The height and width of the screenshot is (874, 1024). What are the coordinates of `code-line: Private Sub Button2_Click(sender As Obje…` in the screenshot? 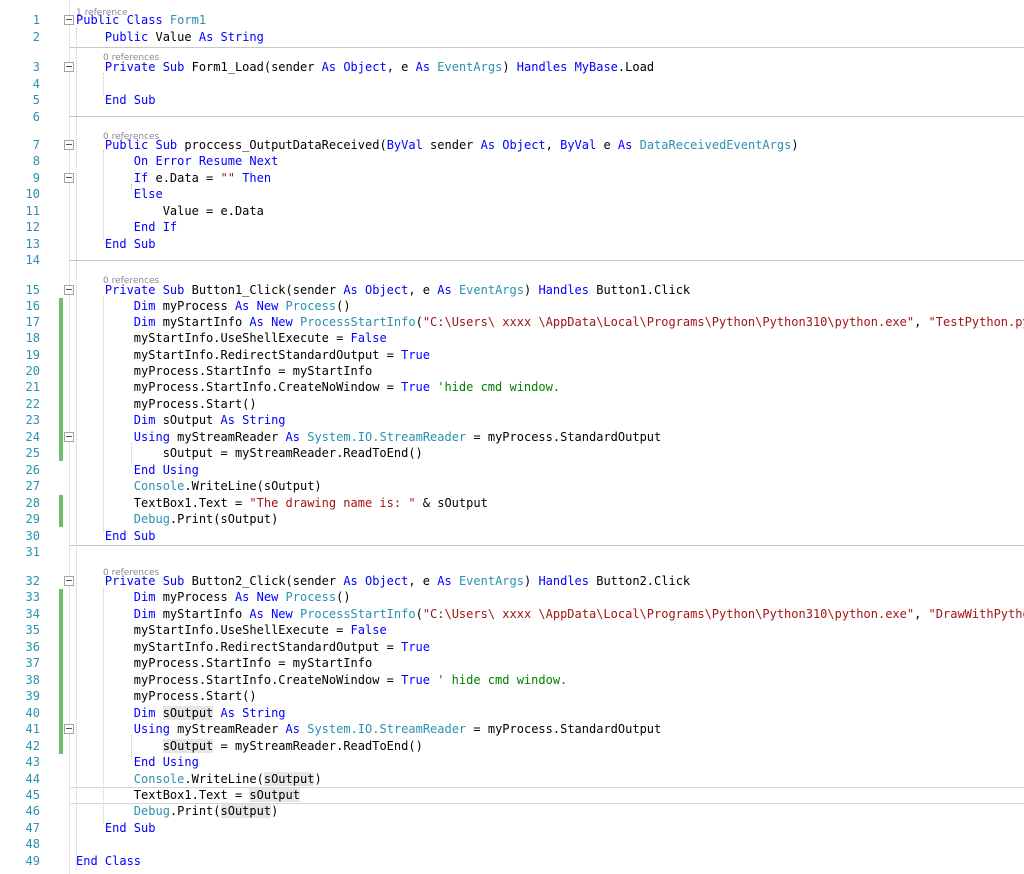 It's located at (383, 581).